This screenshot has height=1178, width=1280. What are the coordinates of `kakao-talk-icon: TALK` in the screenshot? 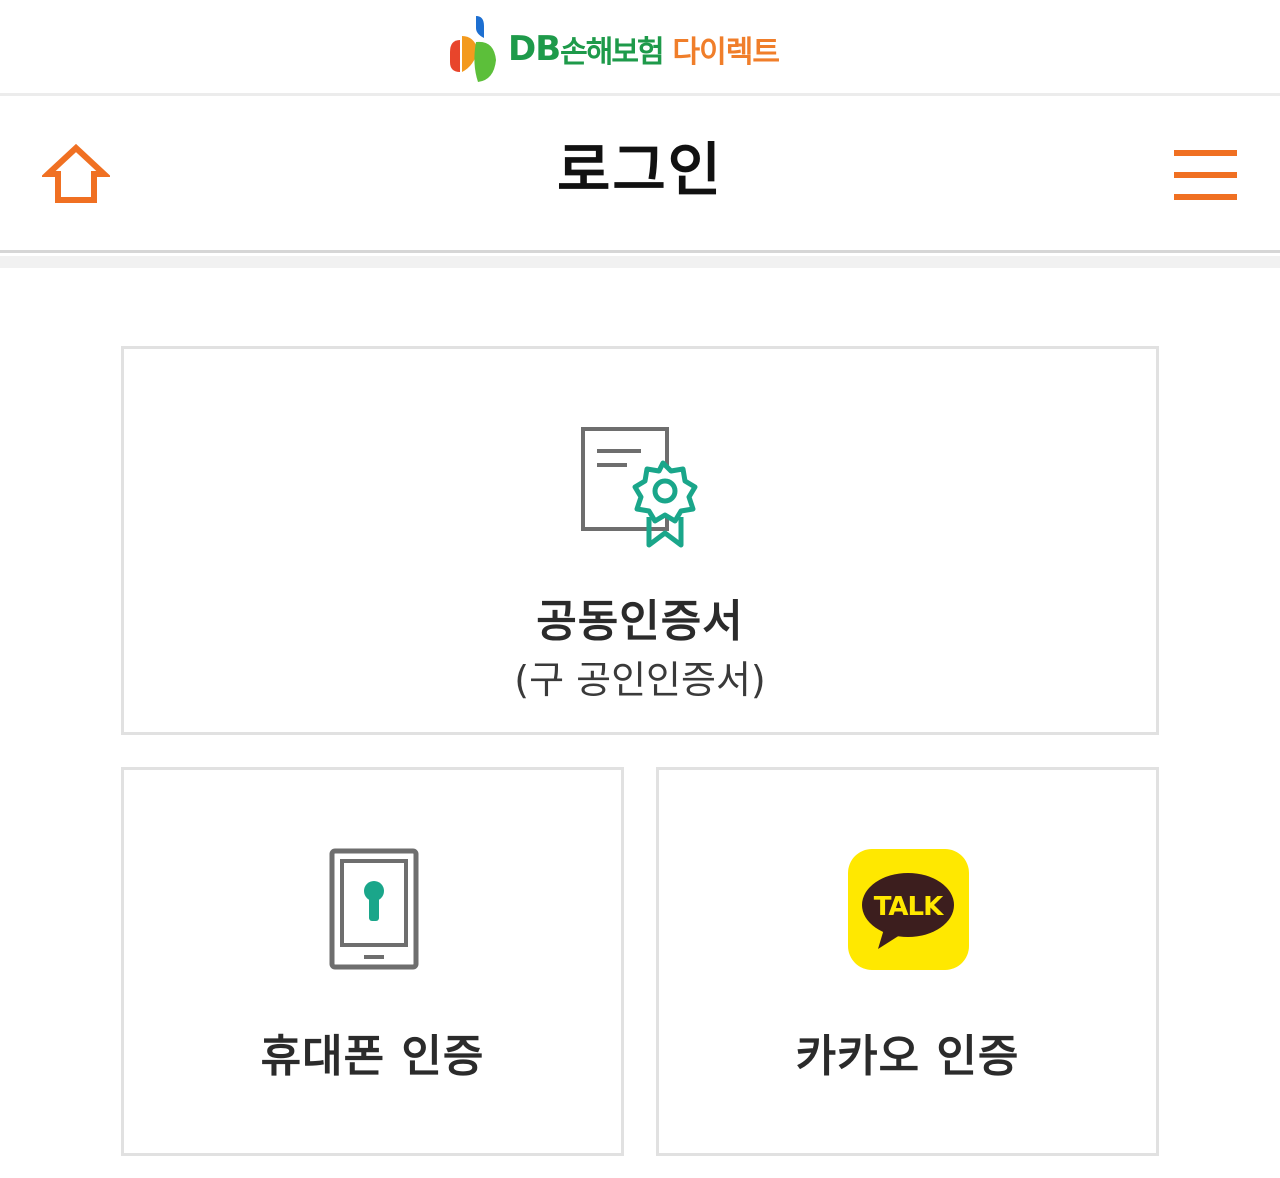 It's located at (908, 909).